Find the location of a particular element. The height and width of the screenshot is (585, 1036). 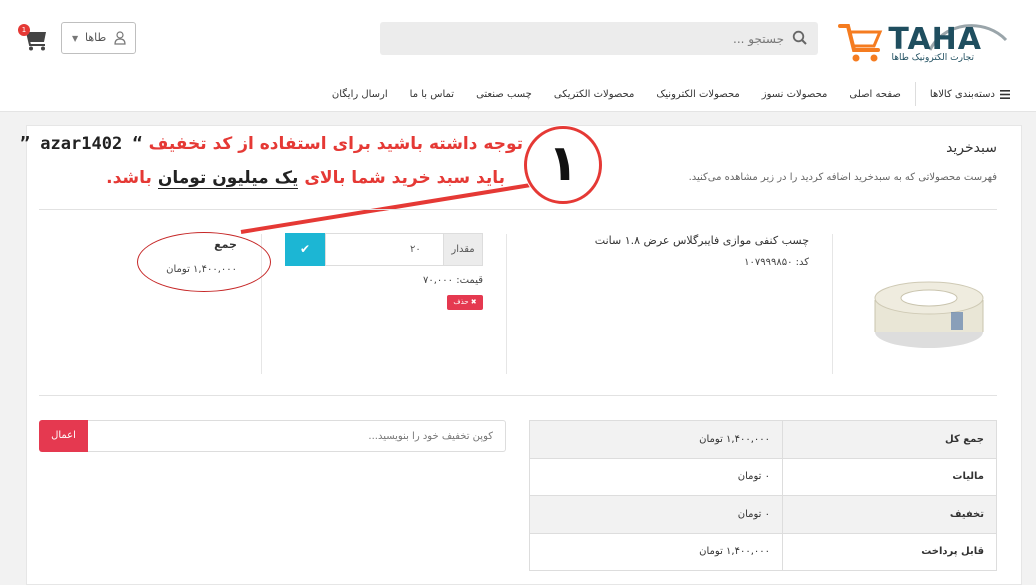

coupon-form: اعمال is located at coordinates (272, 436).